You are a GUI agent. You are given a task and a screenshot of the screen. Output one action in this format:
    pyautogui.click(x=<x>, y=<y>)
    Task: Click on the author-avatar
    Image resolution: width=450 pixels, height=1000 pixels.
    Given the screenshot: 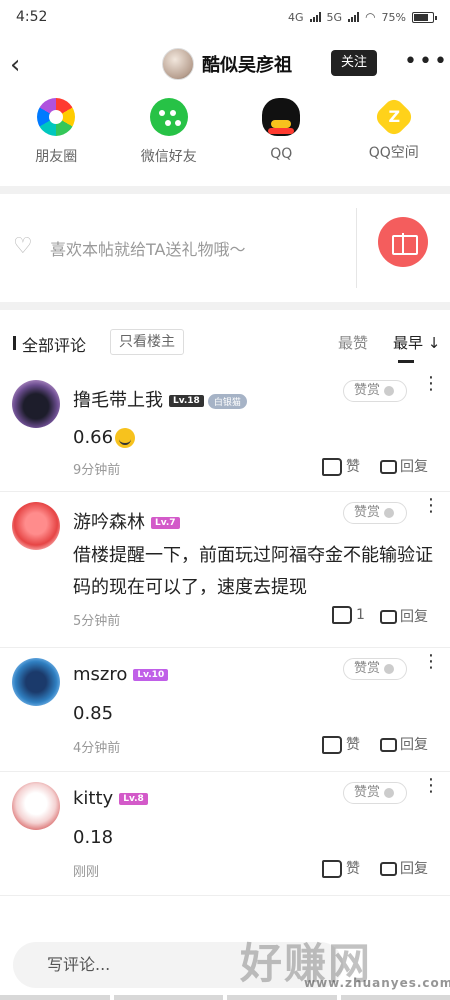 What is the action you would take?
    pyautogui.click(x=178, y=64)
    